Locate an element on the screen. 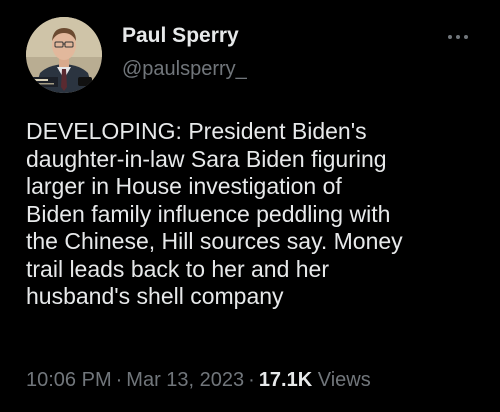 The width and height of the screenshot is (500, 412). tweet-text-line: Biden family influence peddling with is located at coordinates (208, 213).